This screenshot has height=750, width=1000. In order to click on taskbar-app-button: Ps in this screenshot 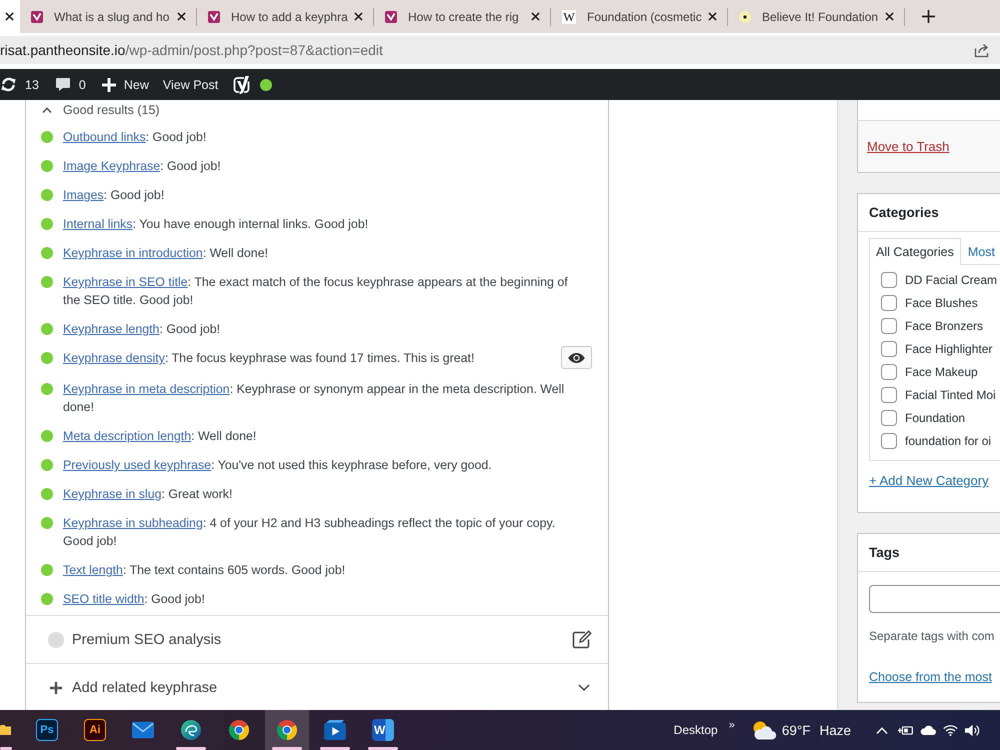, I will do `click(47, 730)`.